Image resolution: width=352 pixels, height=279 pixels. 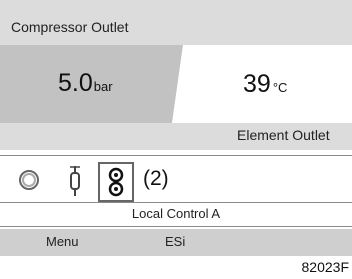 What do you see at coordinates (29, 180) in the screenshot?
I see `circle-icon` at bounding box center [29, 180].